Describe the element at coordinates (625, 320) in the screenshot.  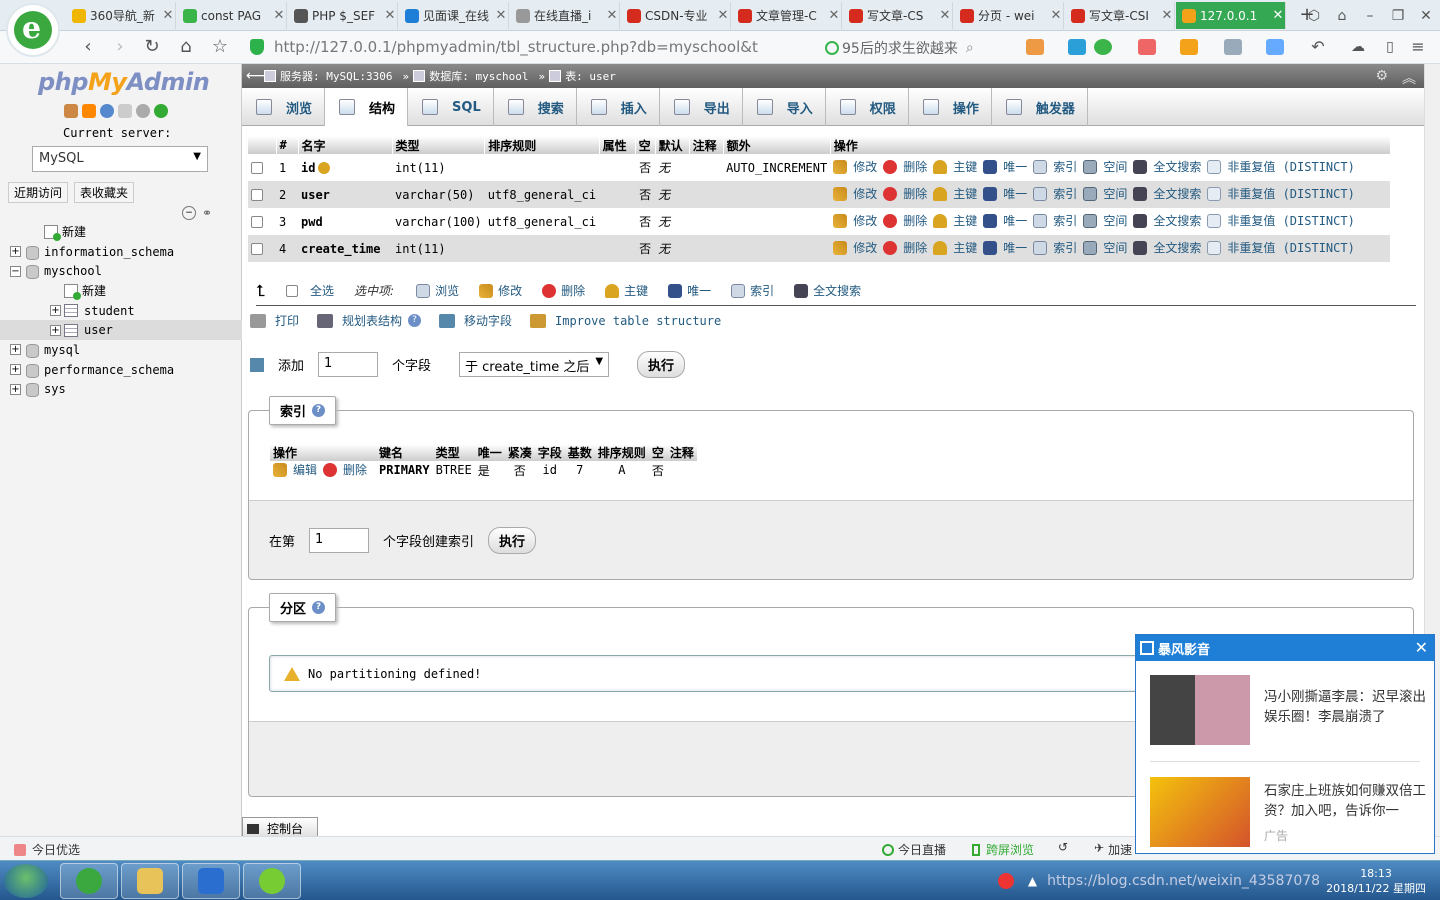
I see `improve-structure-button: Improve table structure` at that location.